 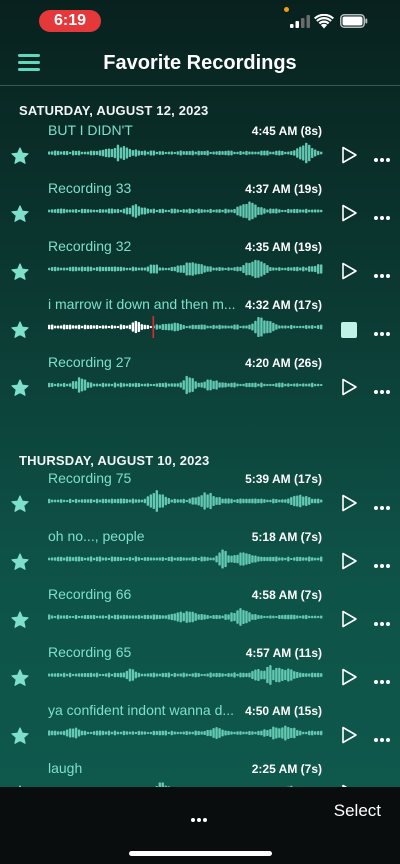 I want to click on recording-row: Recording 65 4:57 AM (11s), so click(x=200, y=670).